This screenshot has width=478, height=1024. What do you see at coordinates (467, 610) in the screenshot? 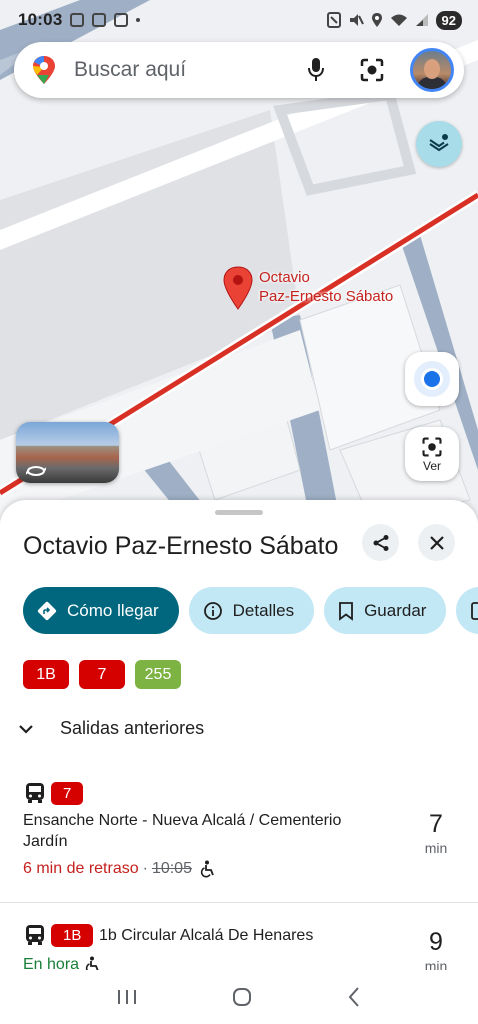
I see `more-chip` at bounding box center [467, 610].